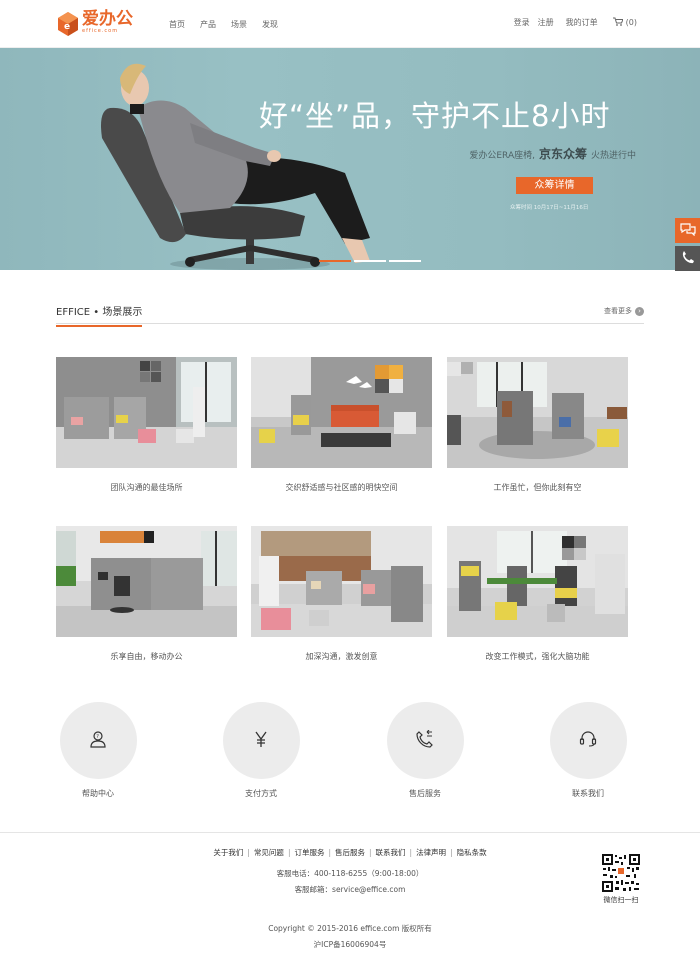 This screenshot has width=700, height=963. What do you see at coordinates (146, 656) in the screenshot?
I see `scene-caption: 乐享自由，移动办公` at bounding box center [146, 656].